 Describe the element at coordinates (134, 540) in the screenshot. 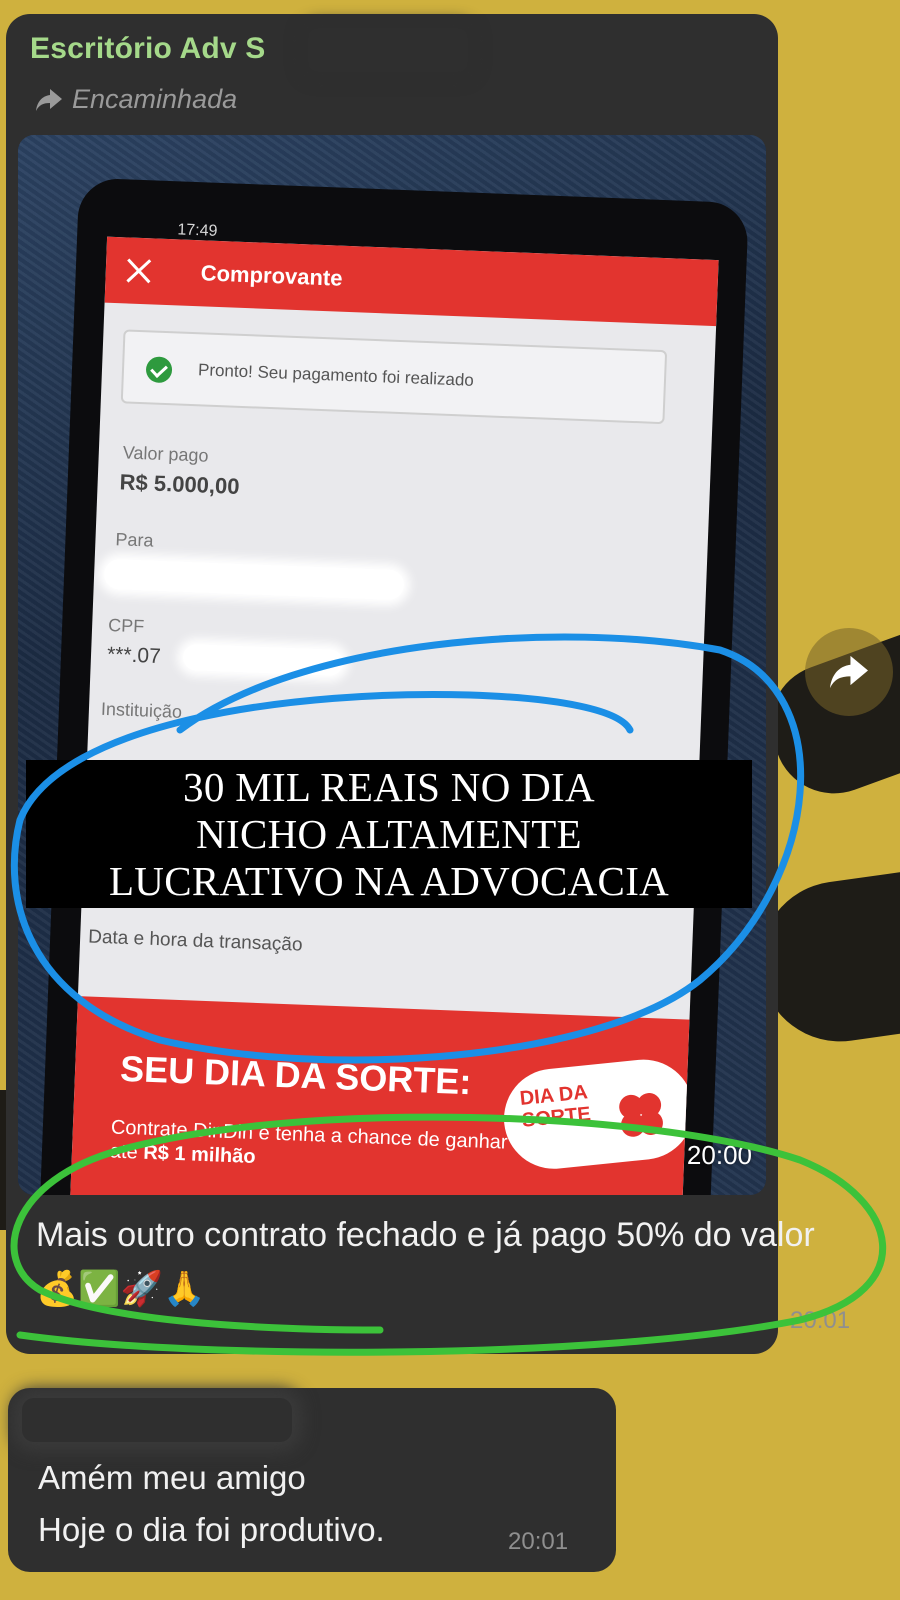

I see `recipient-label: Para` at that location.